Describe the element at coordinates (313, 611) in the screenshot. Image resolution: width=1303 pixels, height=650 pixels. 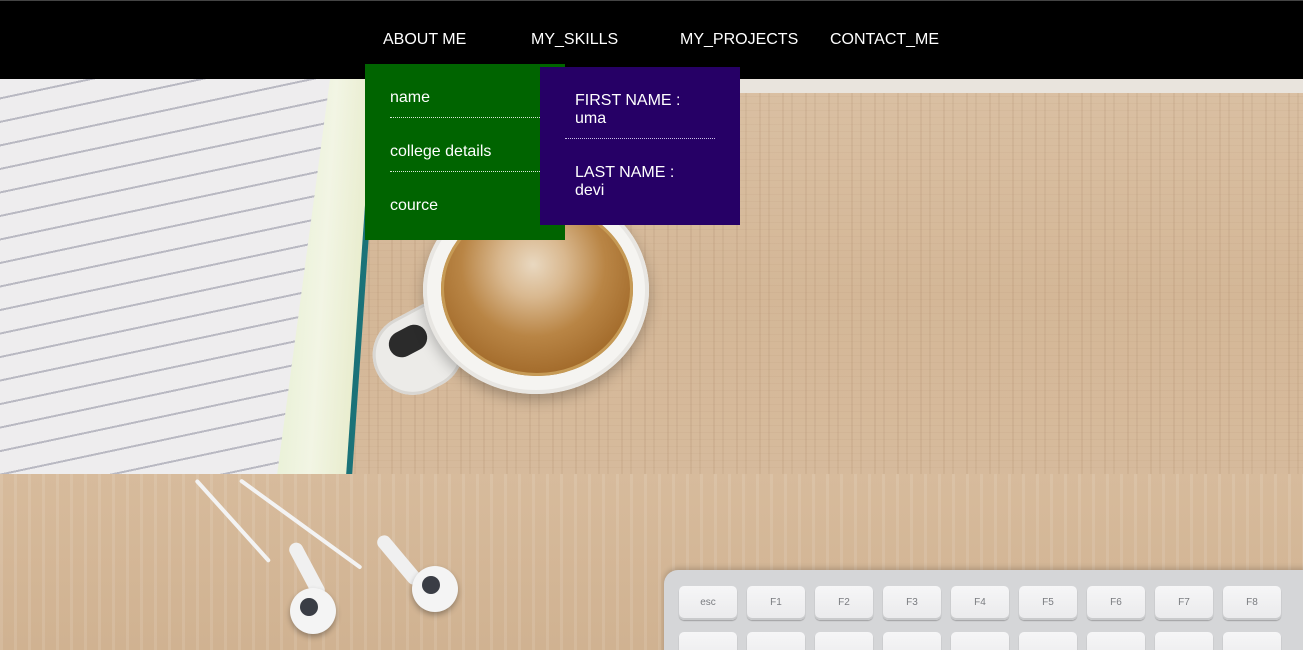
I see `earbud-left` at that location.